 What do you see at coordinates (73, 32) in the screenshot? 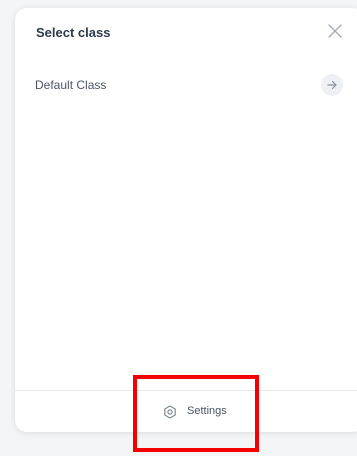
I see `dialog-title: Select class` at bounding box center [73, 32].